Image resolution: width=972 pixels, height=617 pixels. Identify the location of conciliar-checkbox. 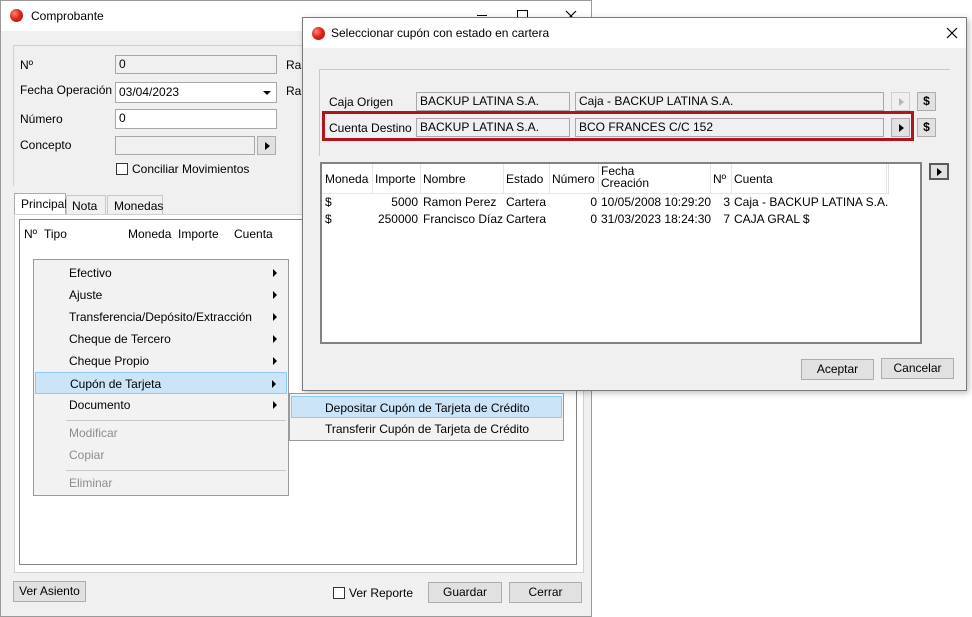
(122, 169).